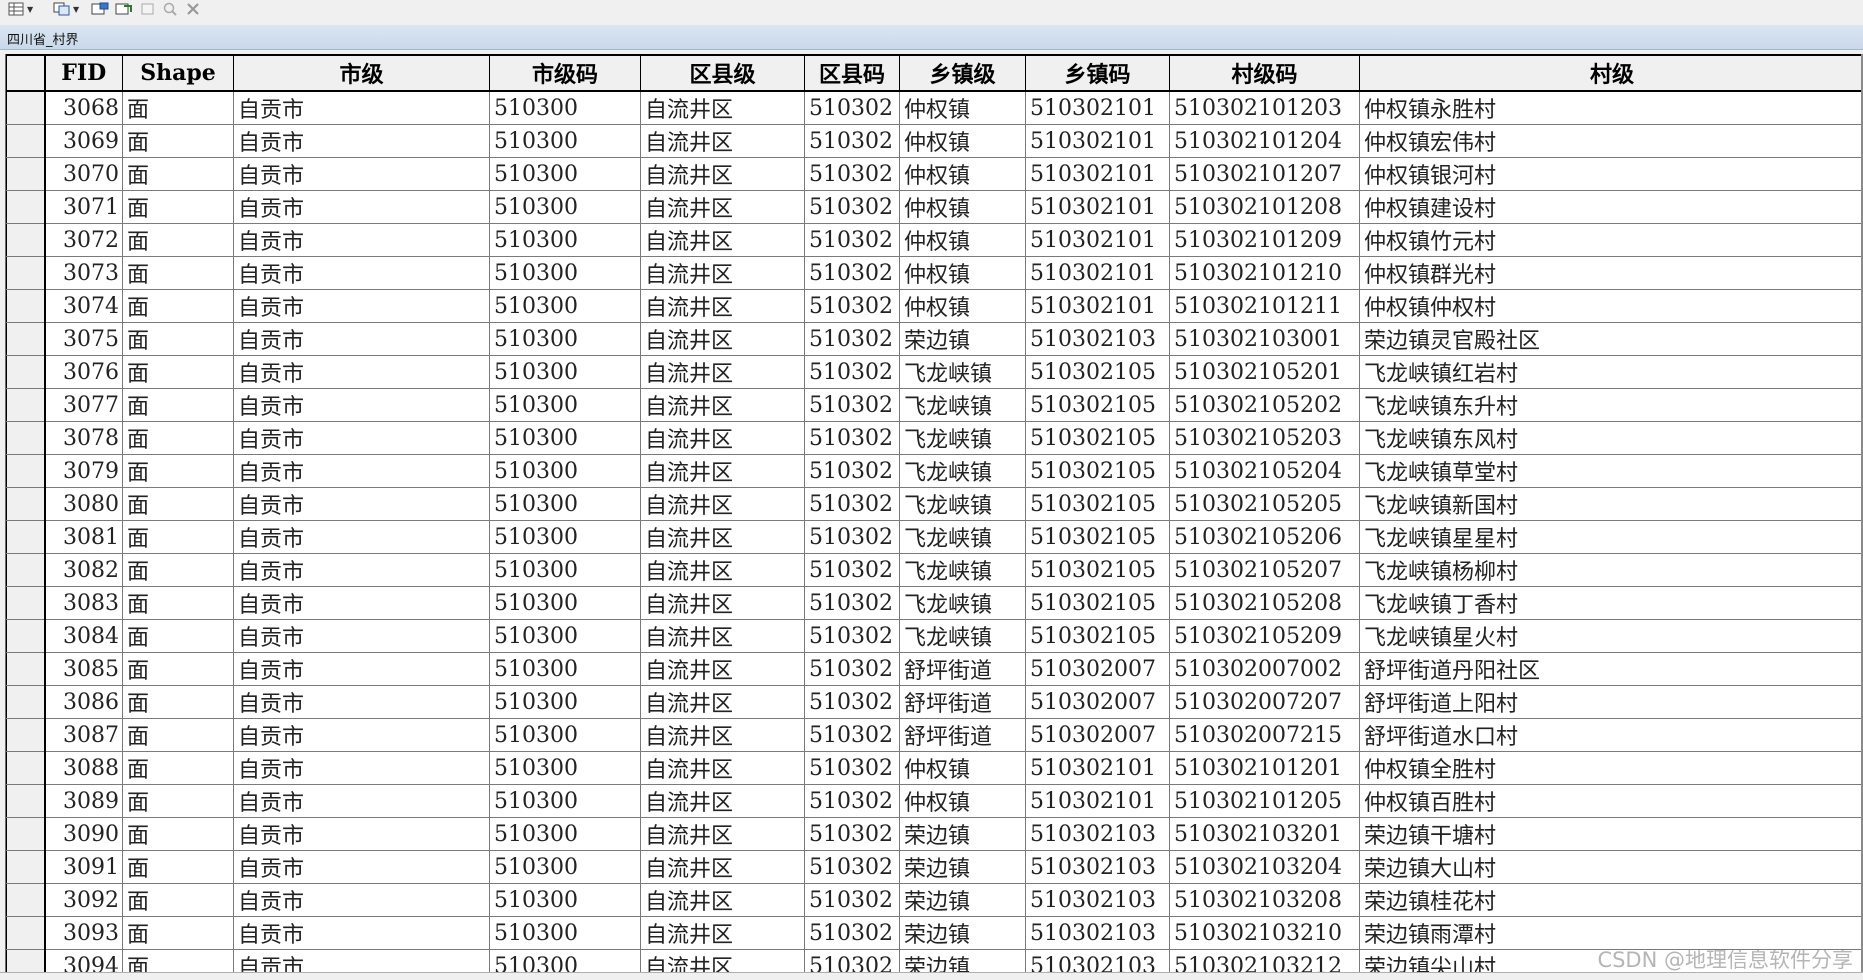 The image size is (1863, 980). Describe the element at coordinates (1611, 240) in the screenshot. I see `village-cell: 仲权镇竹元村` at that location.